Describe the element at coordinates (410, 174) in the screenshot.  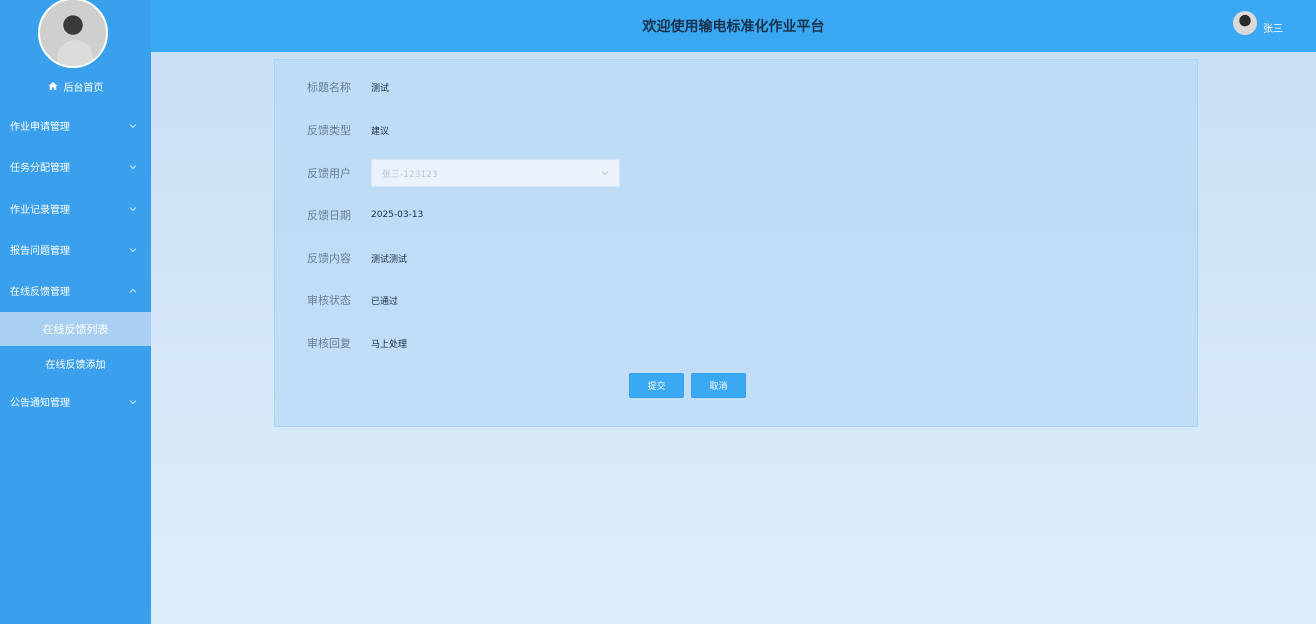
I see `select-value: 张三-123123` at that location.